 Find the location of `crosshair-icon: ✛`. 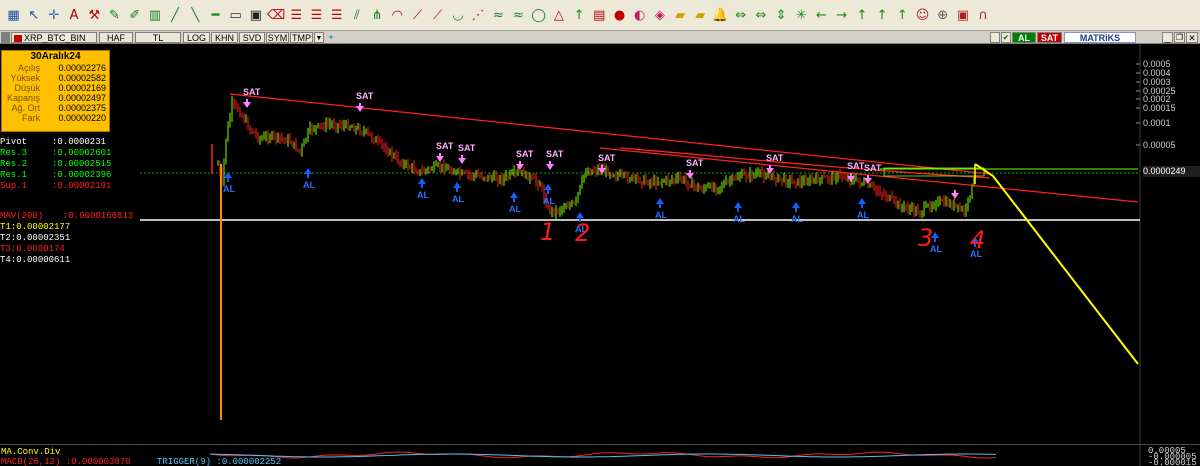

crosshair-icon: ✛ is located at coordinates (53, 15).